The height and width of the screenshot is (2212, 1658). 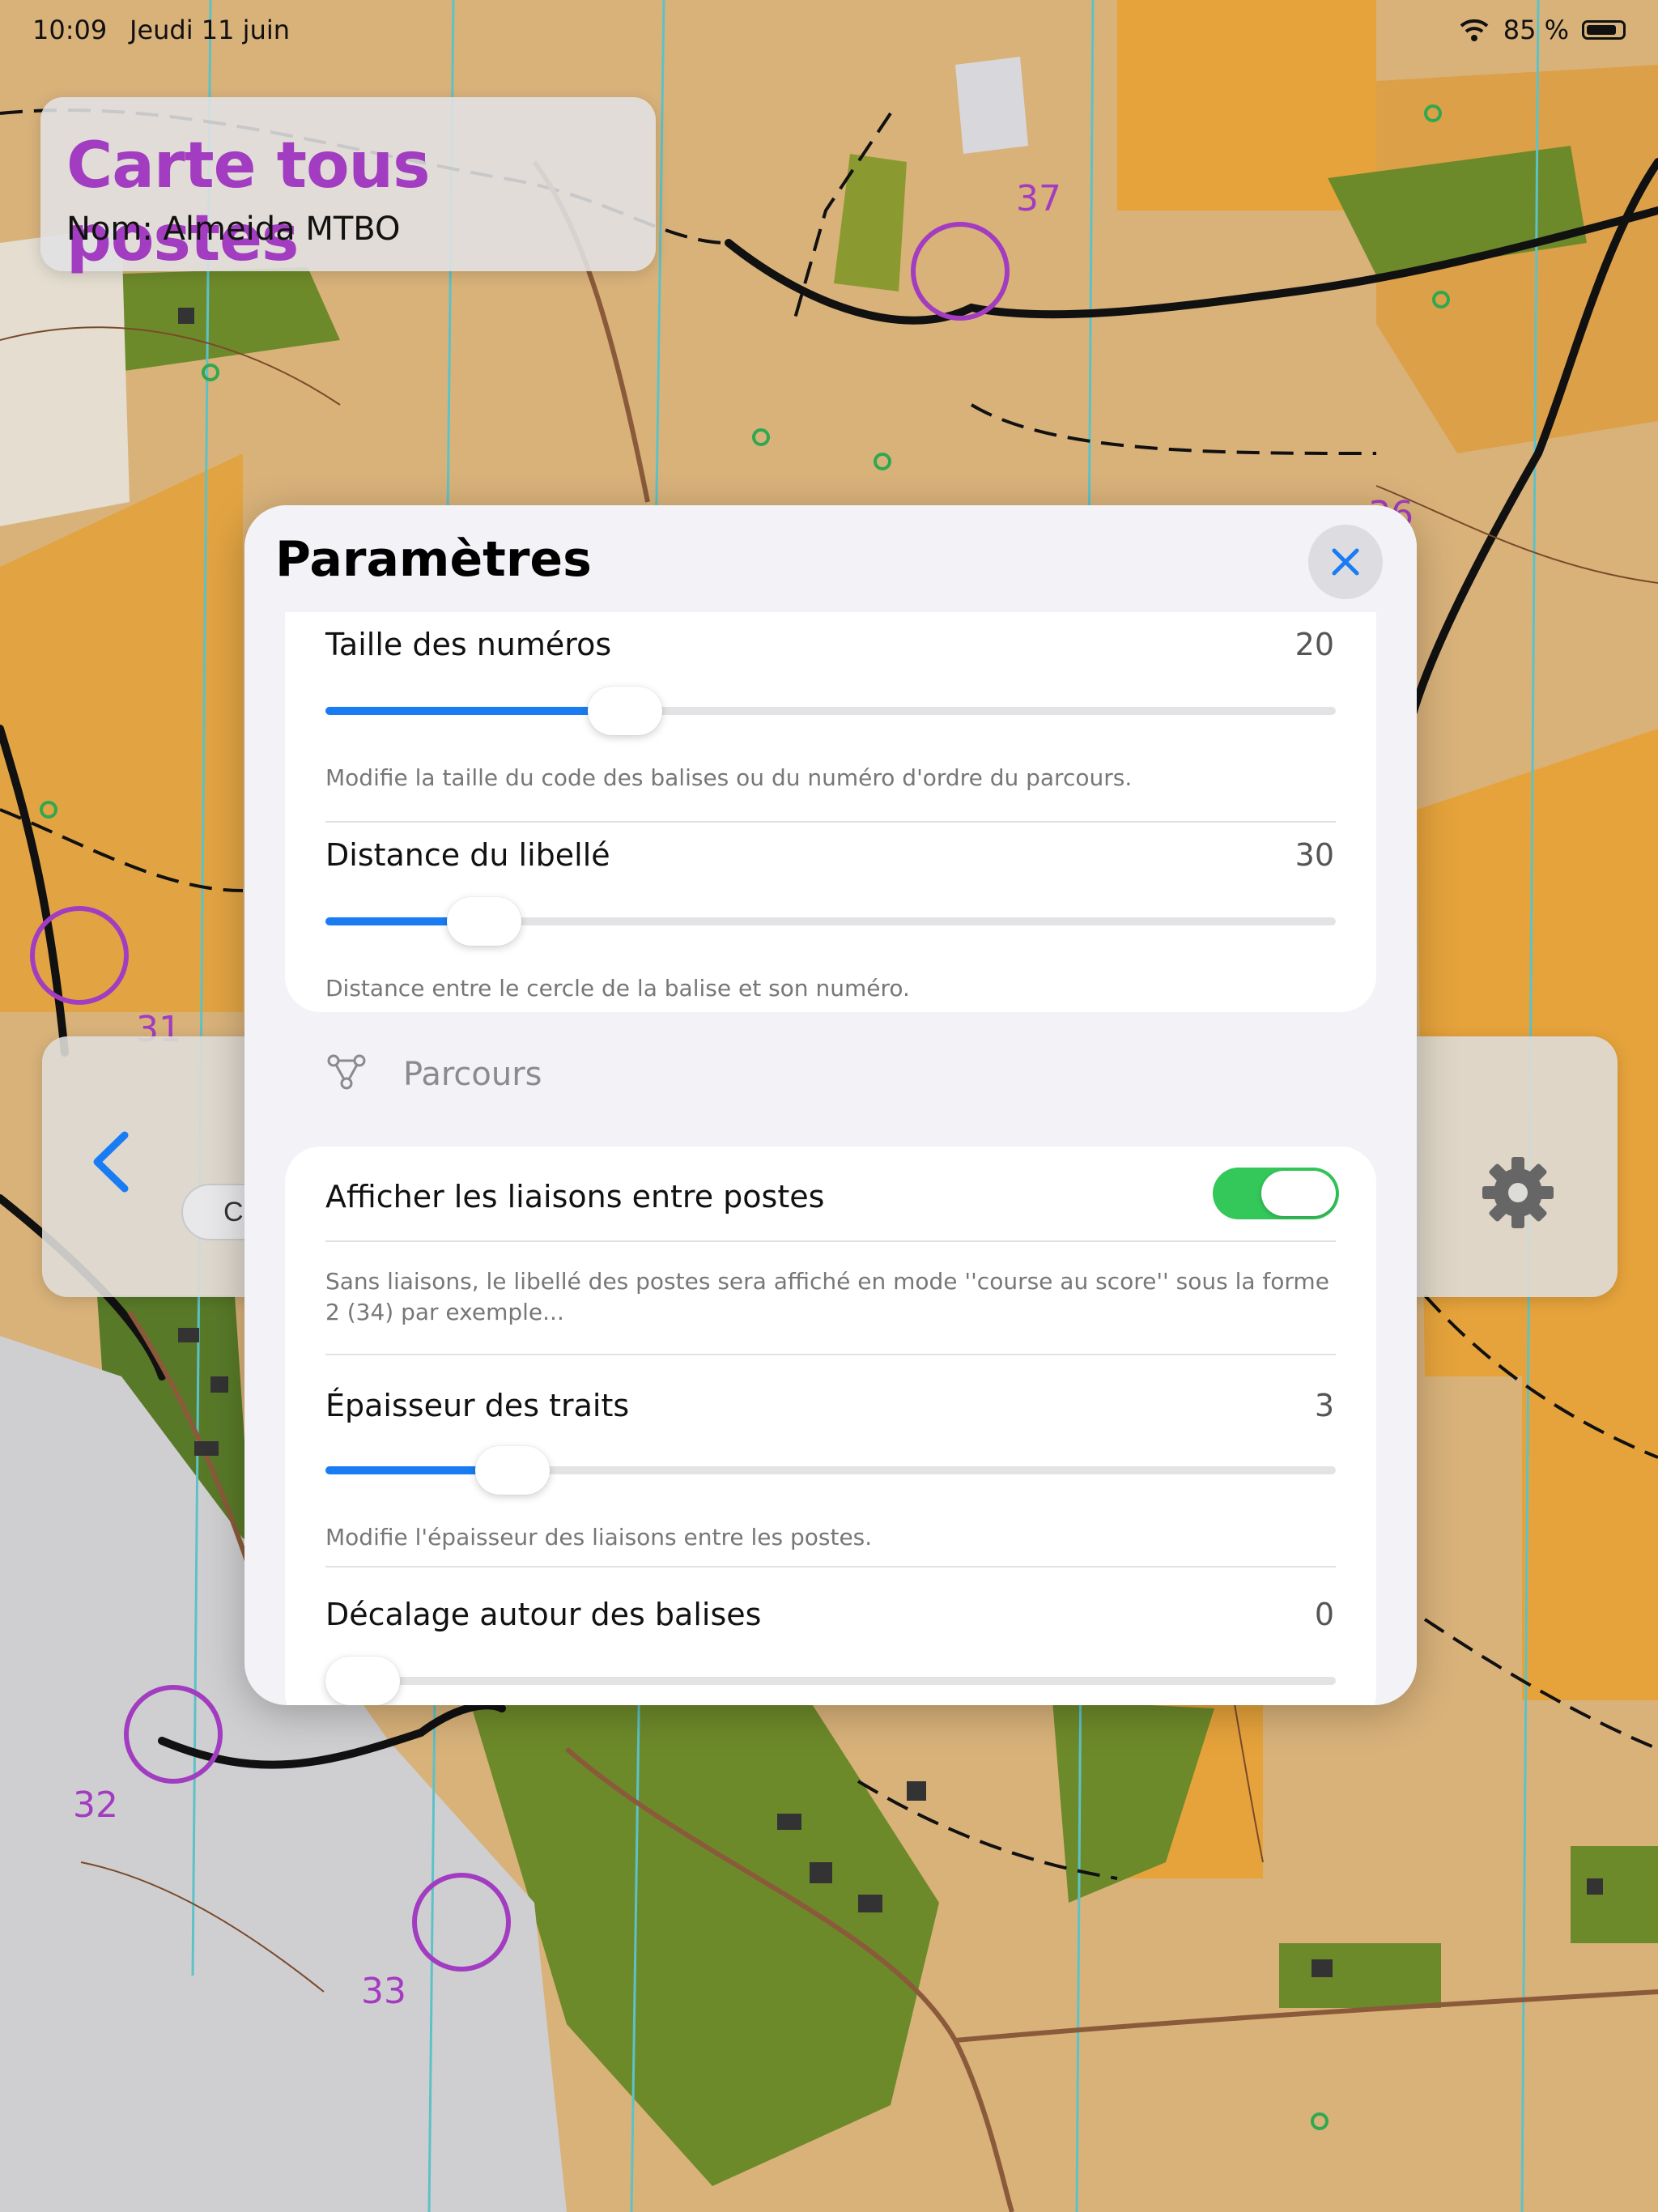 I want to click on status-bar: 10:09 Jeudi 11 juin 85 %, so click(x=829, y=29).